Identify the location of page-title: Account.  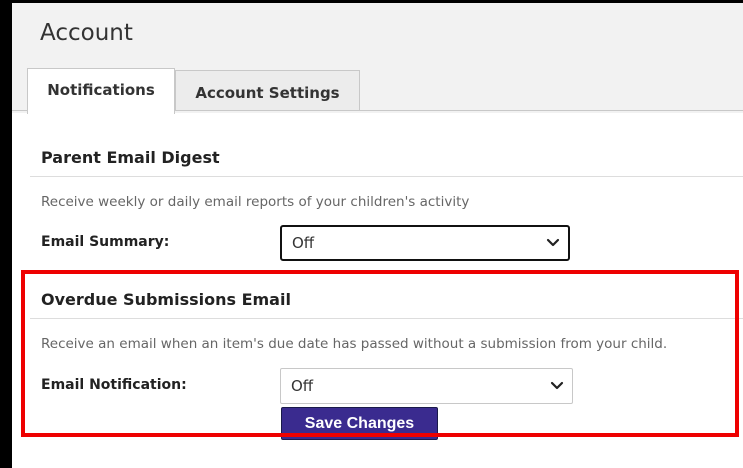
(86, 33).